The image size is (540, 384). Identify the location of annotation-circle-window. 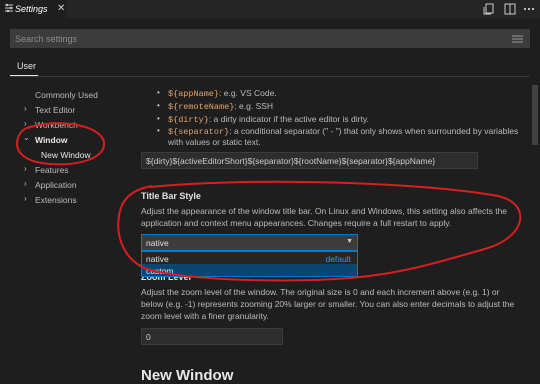
(61, 144).